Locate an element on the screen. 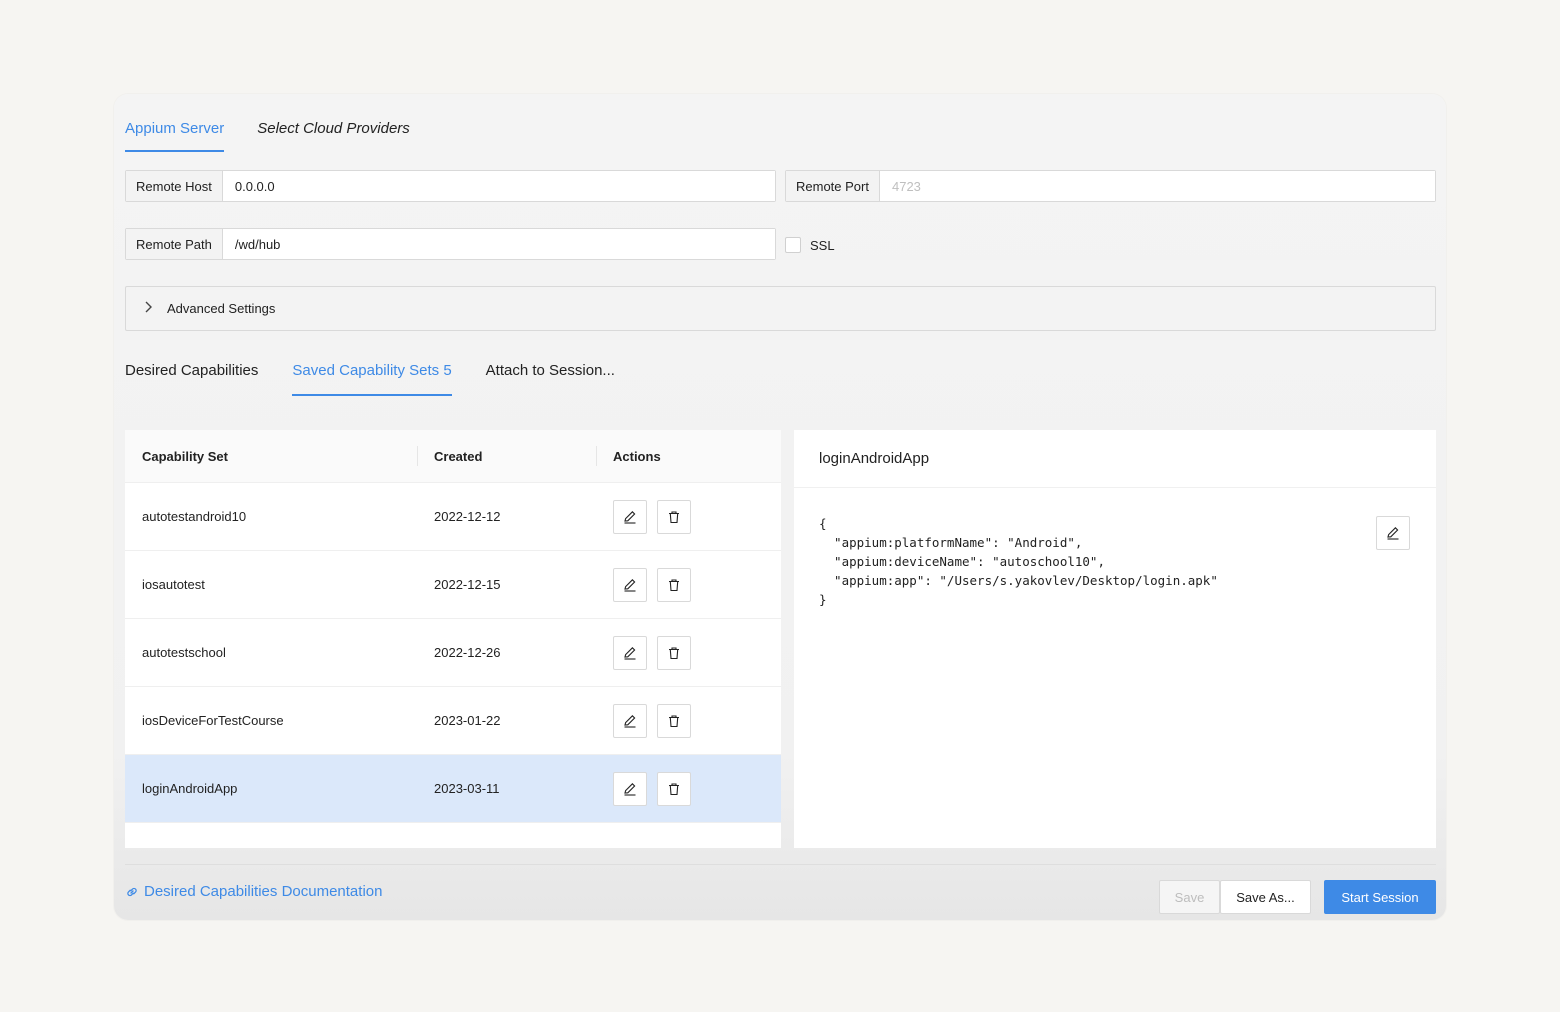  remote-path-input is located at coordinates (498, 244).